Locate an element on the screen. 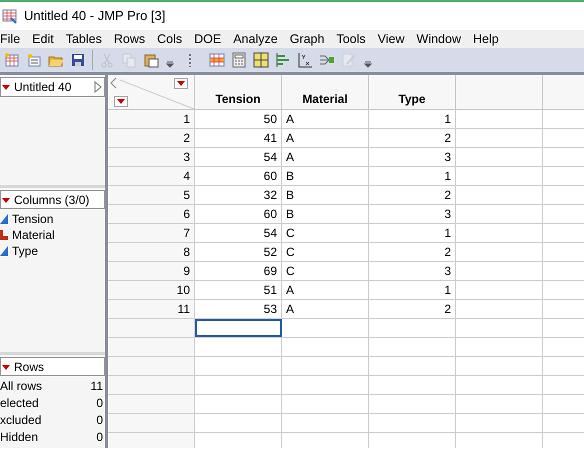 This screenshot has height=449, width=584. bar-chart-icon is located at coordinates (283, 60).